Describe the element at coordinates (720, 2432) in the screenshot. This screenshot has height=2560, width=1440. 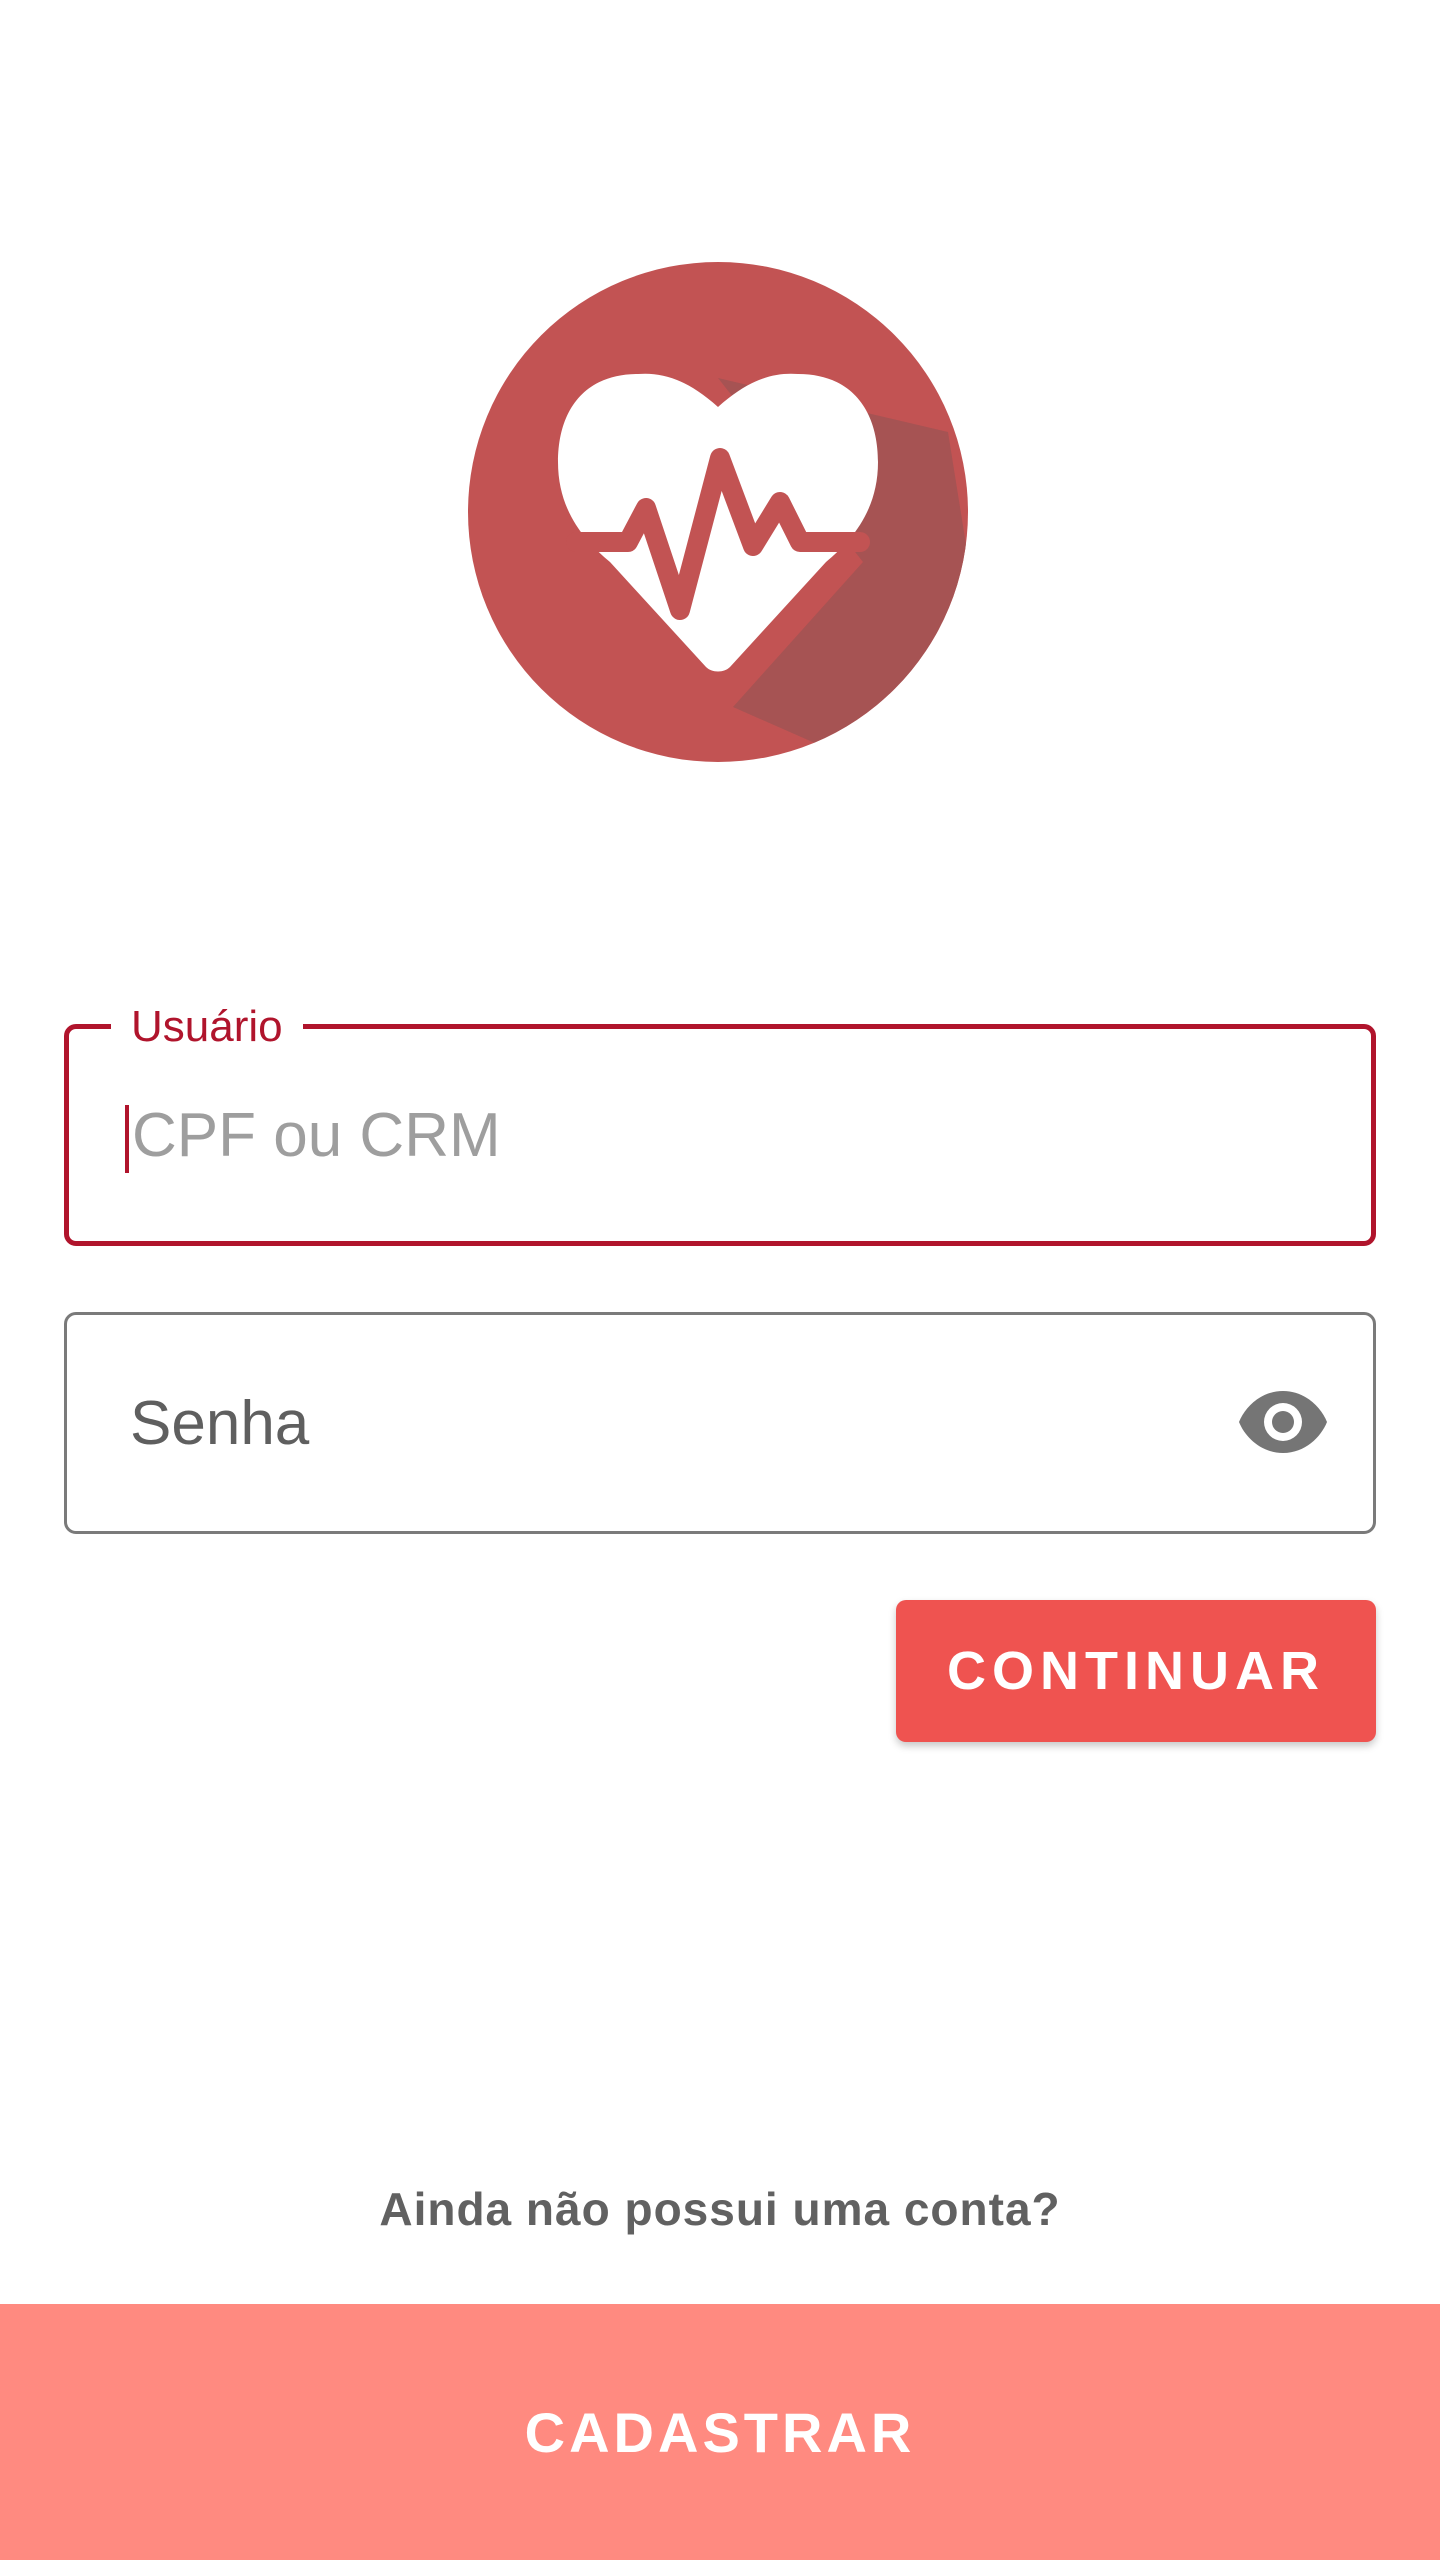
I see `signup-button: CADASTRAR` at that location.